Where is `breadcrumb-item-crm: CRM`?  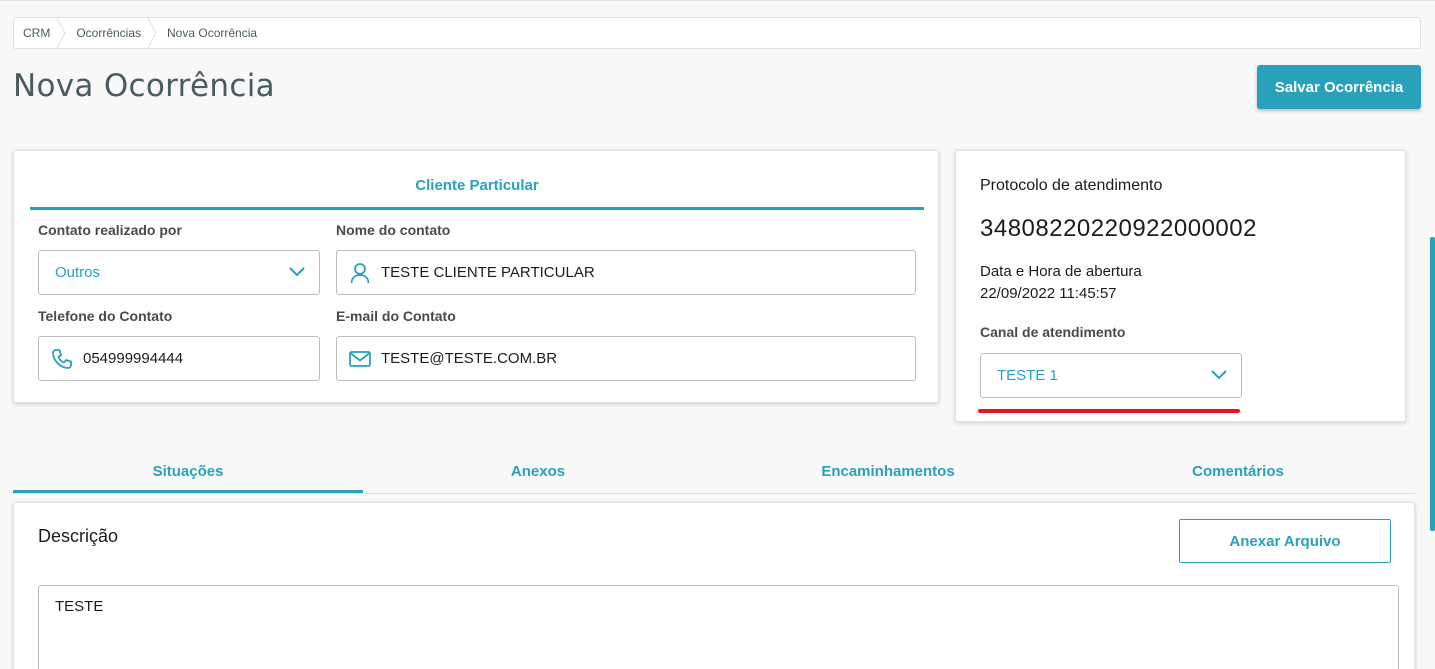
breadcrumb-item-crm: CRM is located at coordinates (40, 33).